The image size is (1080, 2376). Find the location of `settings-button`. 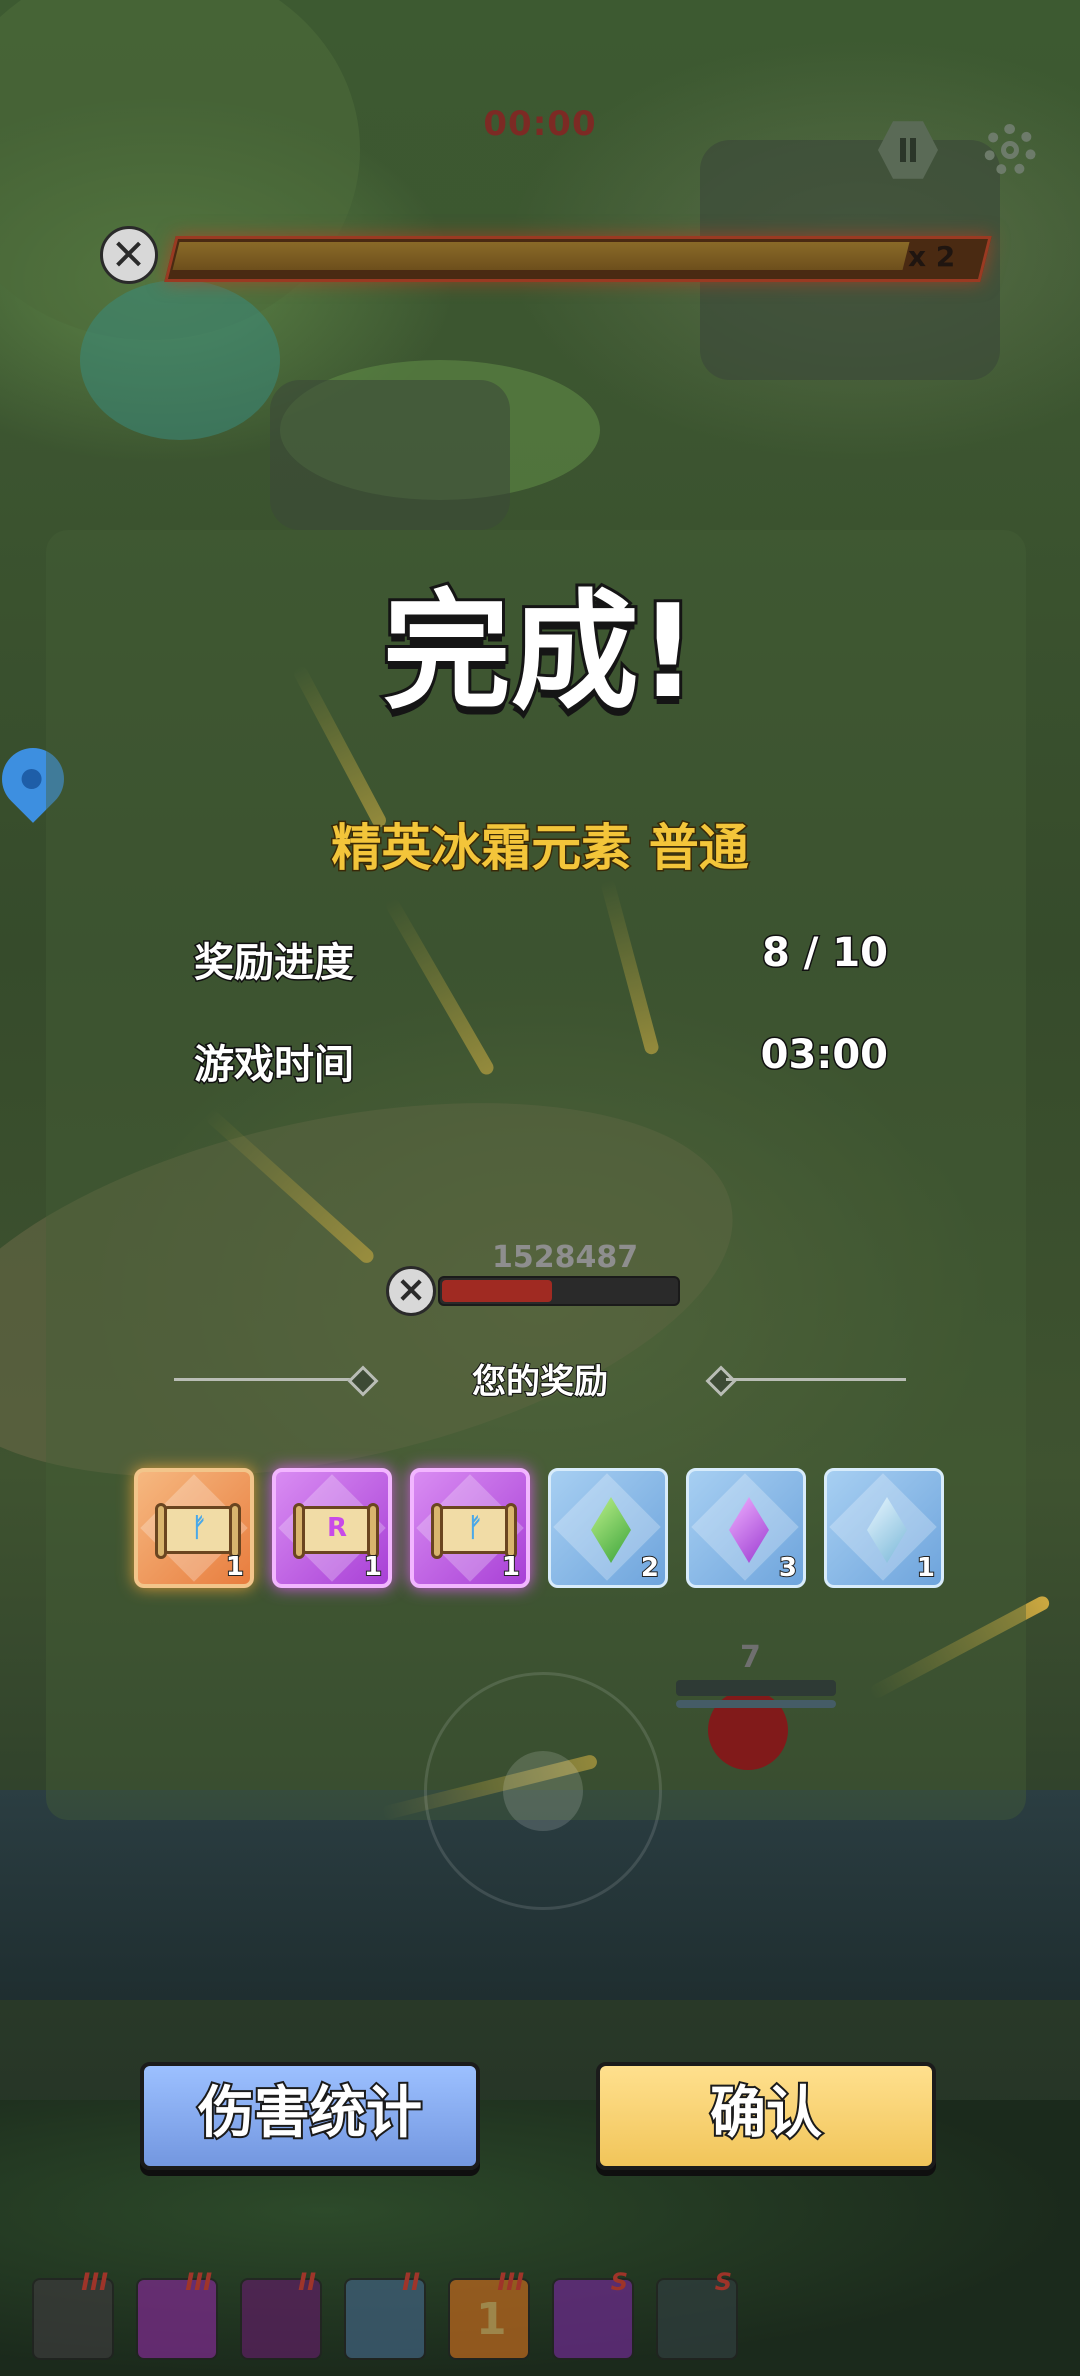

settings-button is located at coordinates (1010, 150).